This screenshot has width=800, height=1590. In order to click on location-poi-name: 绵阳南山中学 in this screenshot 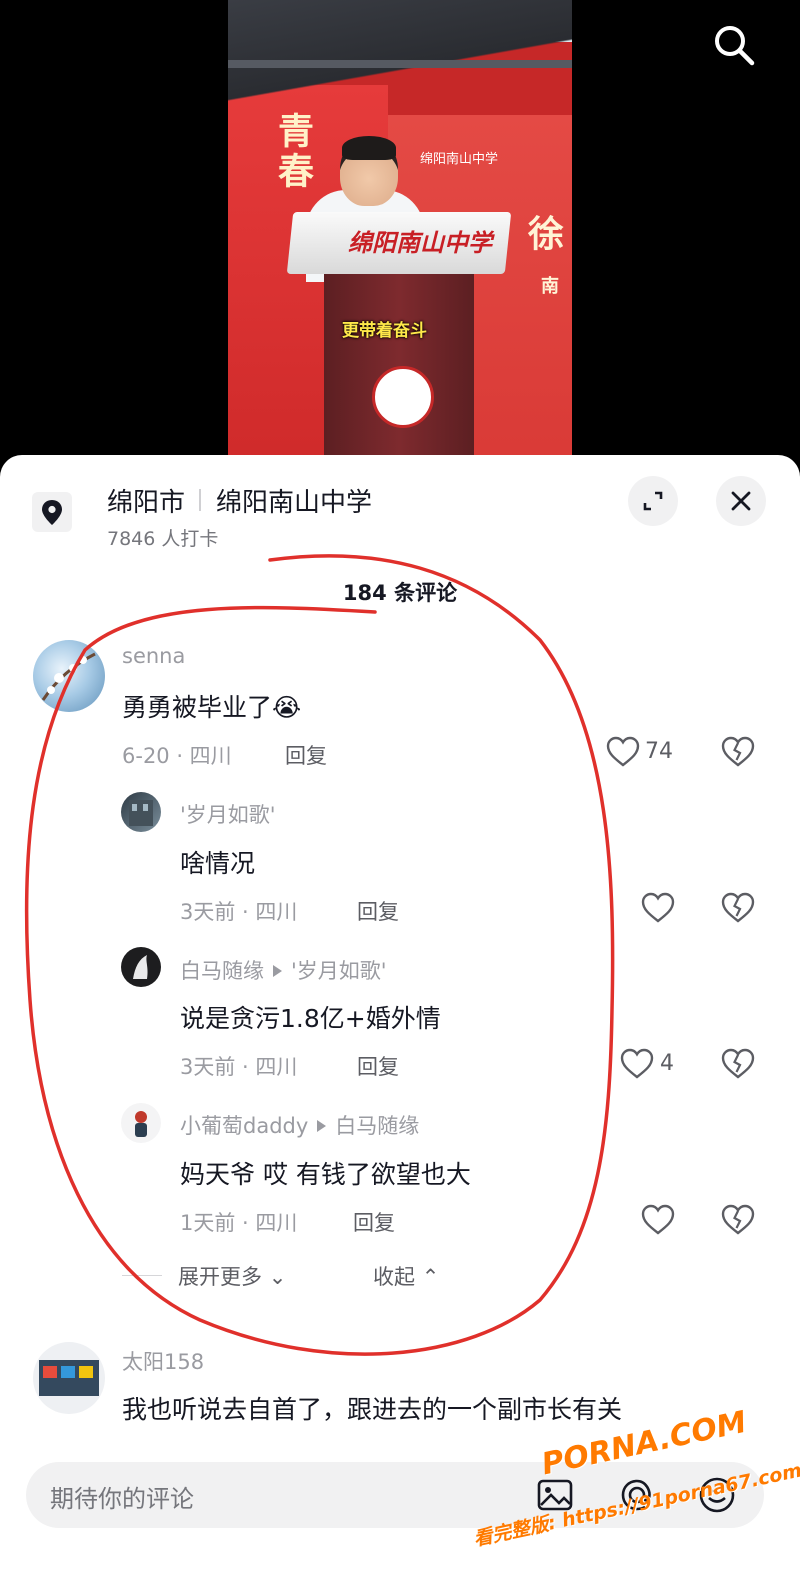, I will do `click(294, 500)`.